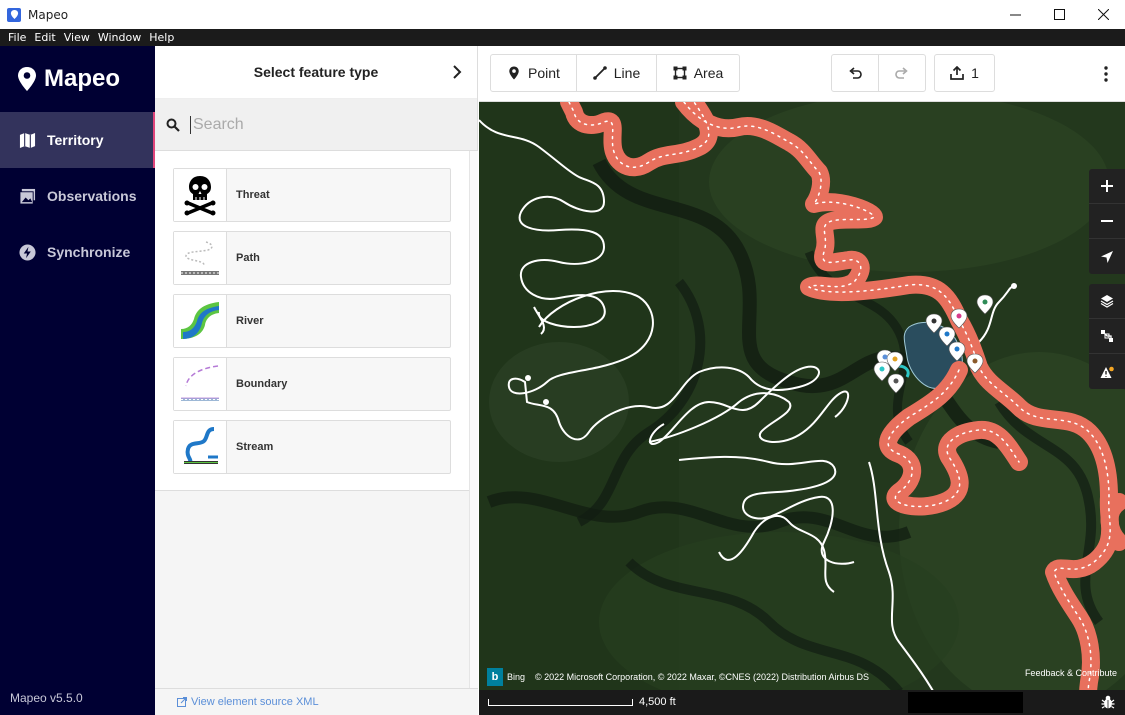  I want to click on line-label: Line, so click(627, 73).